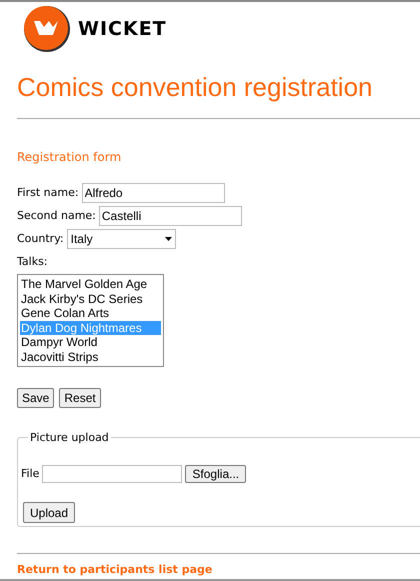  Describe the element at coordinates (35, 398) in the screenshot. I see `form-button: Save` at that location.